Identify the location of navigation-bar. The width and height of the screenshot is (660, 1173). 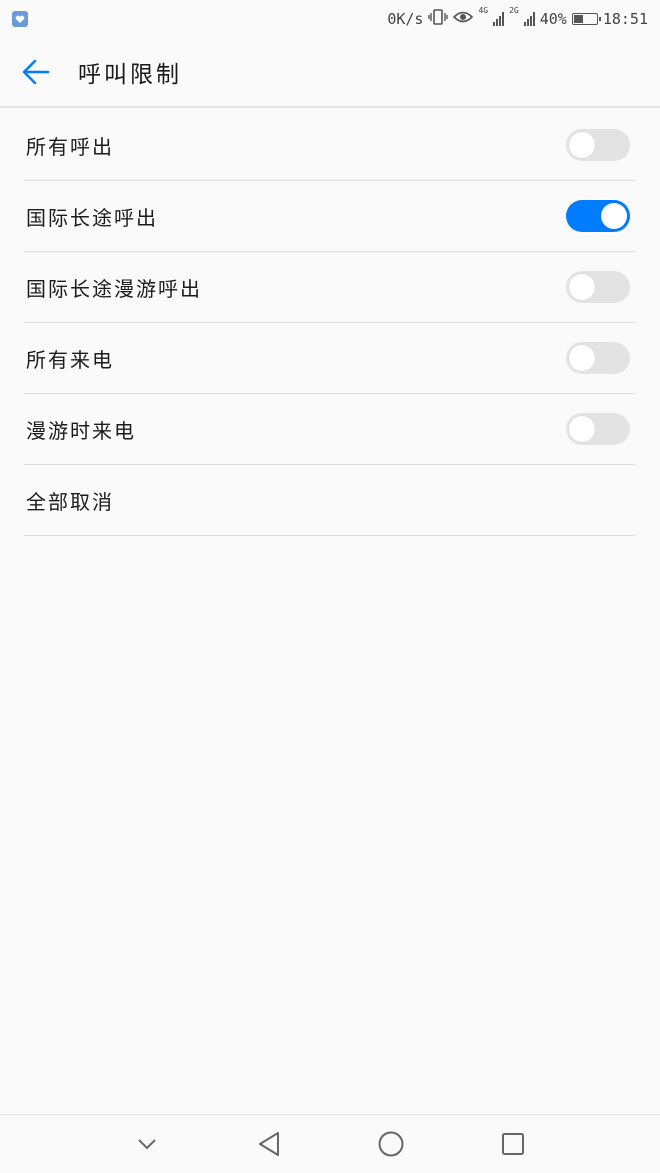
(330, 1143).